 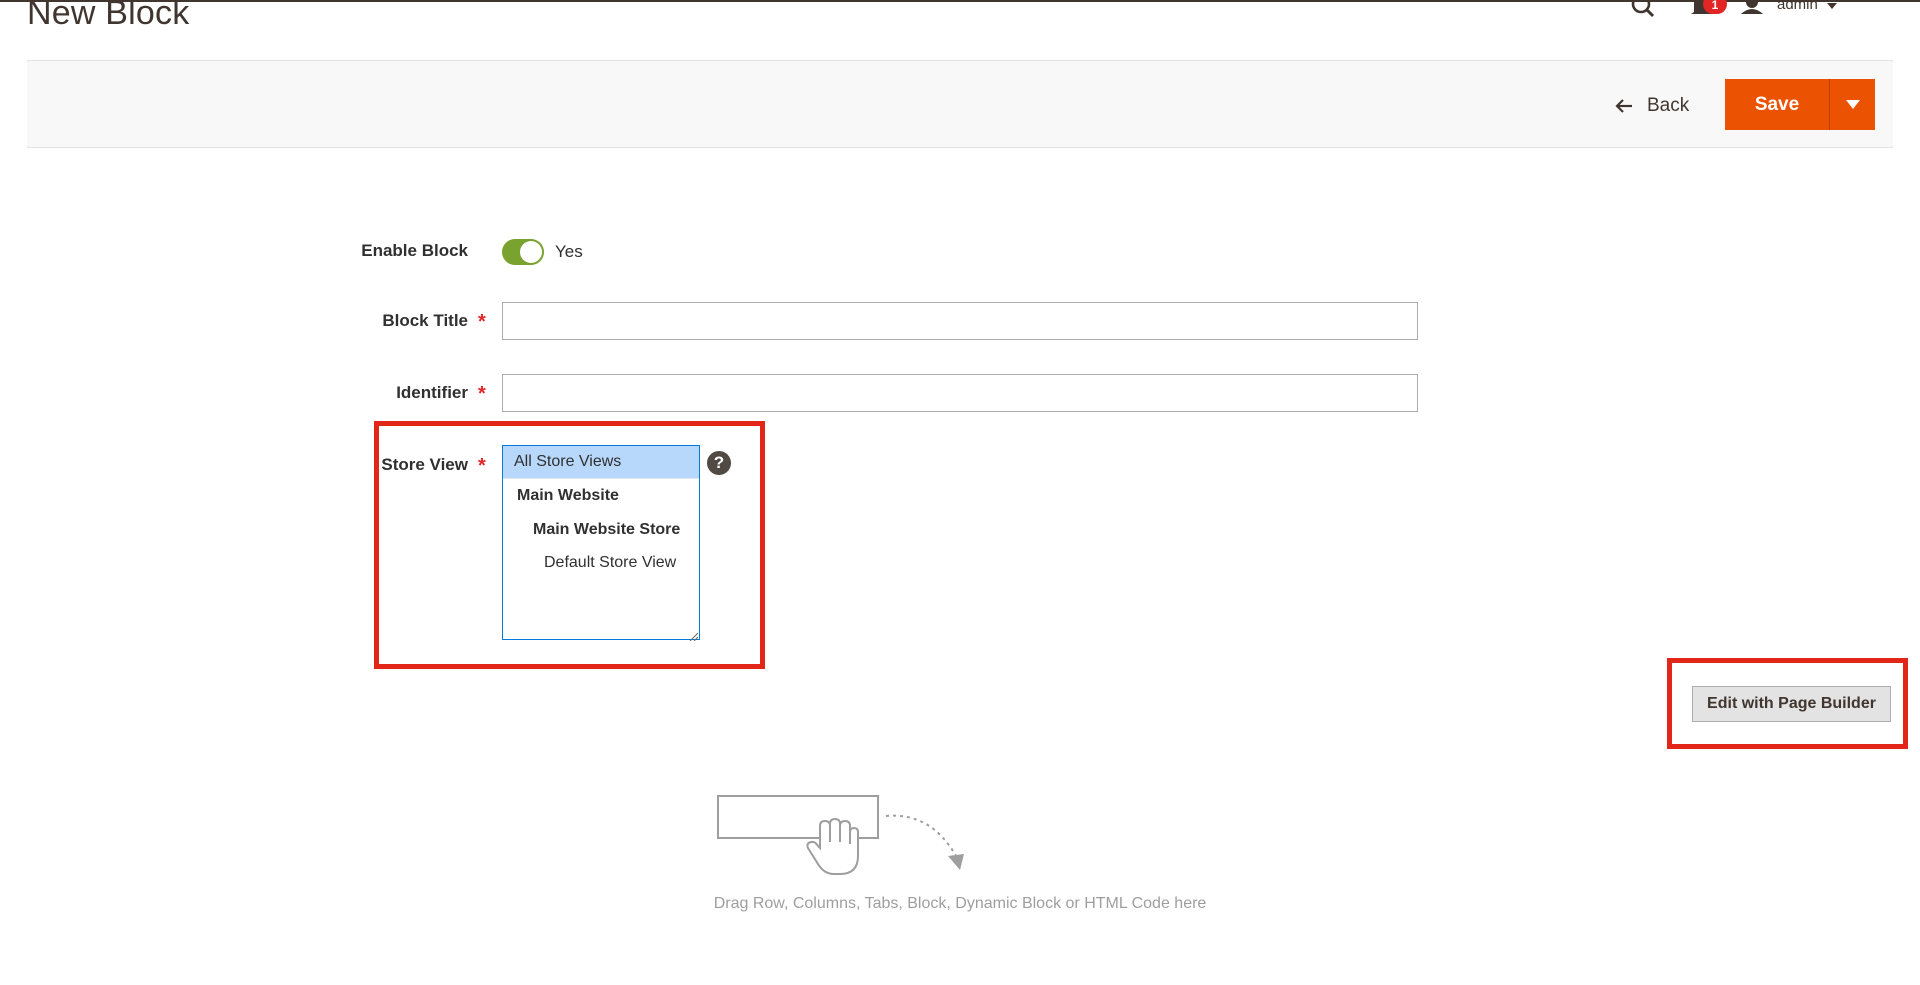 I want to click on save-options-toggle, so click(x=1852, y=104).